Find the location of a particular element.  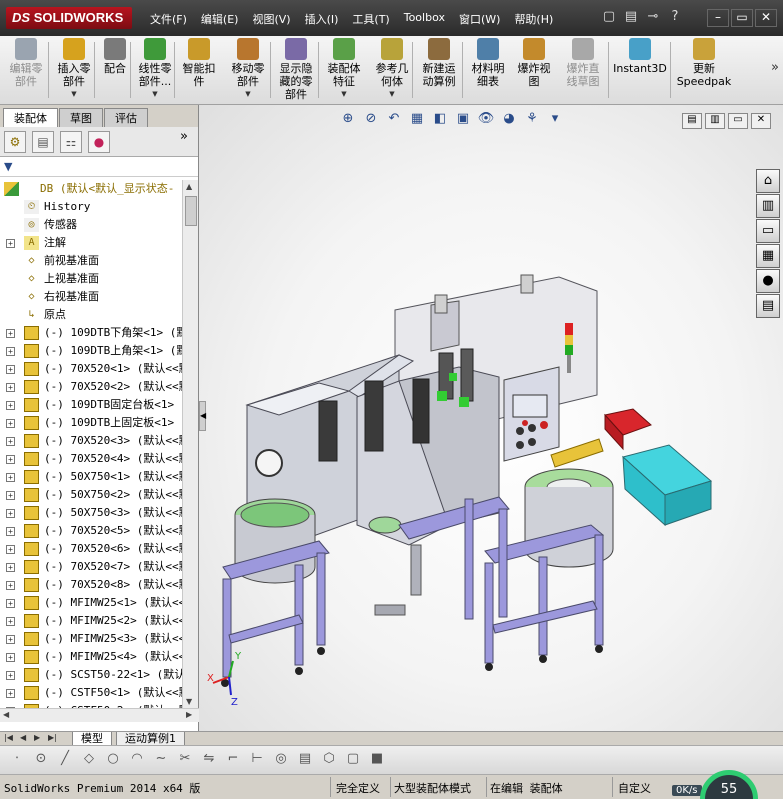

tree-item: + (-) 50X750<2> (默认<<默 is located at coordinates (91, 495).